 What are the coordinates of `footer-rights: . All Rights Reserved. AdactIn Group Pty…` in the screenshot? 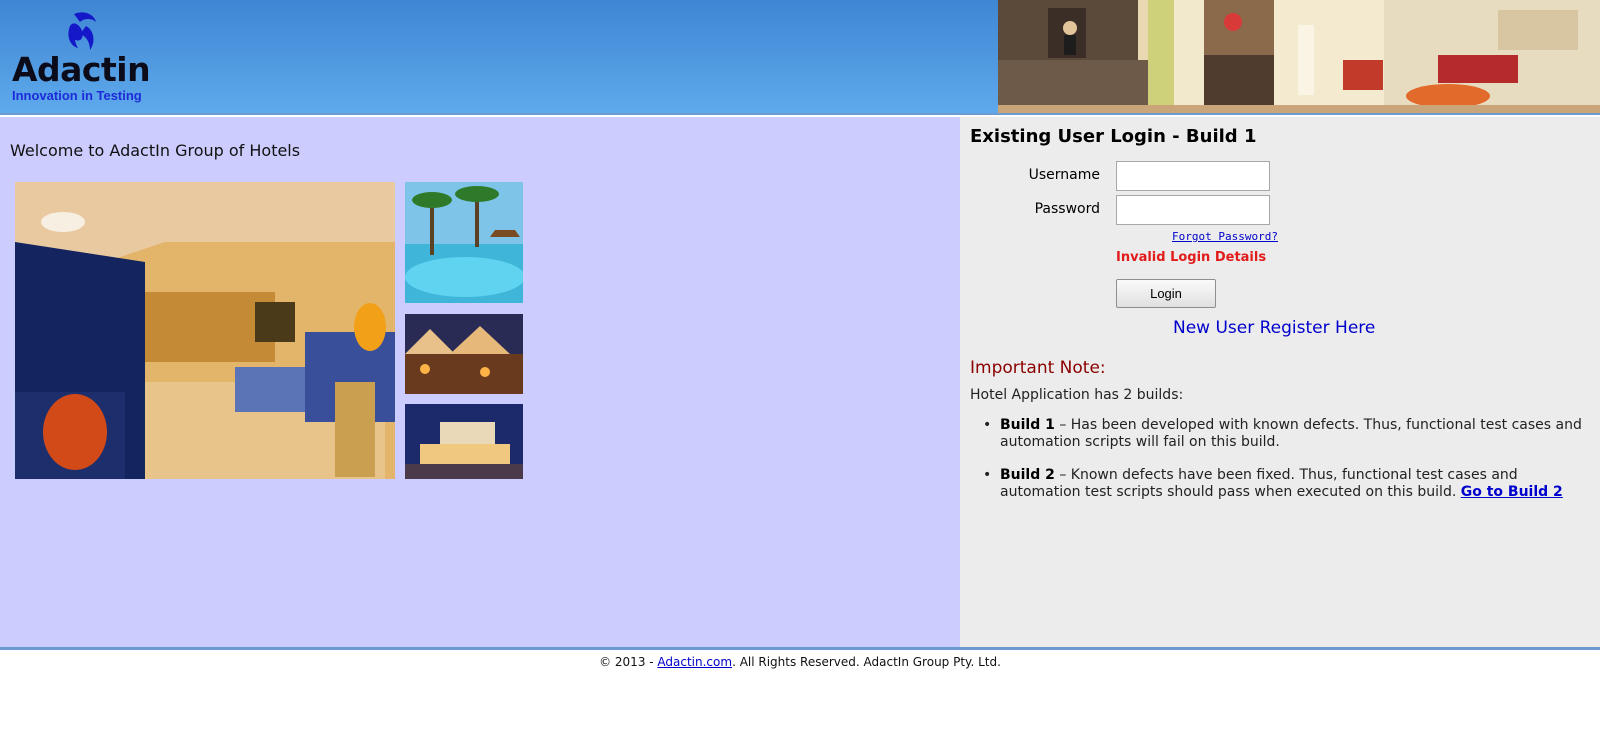 It's located at (866, 662).